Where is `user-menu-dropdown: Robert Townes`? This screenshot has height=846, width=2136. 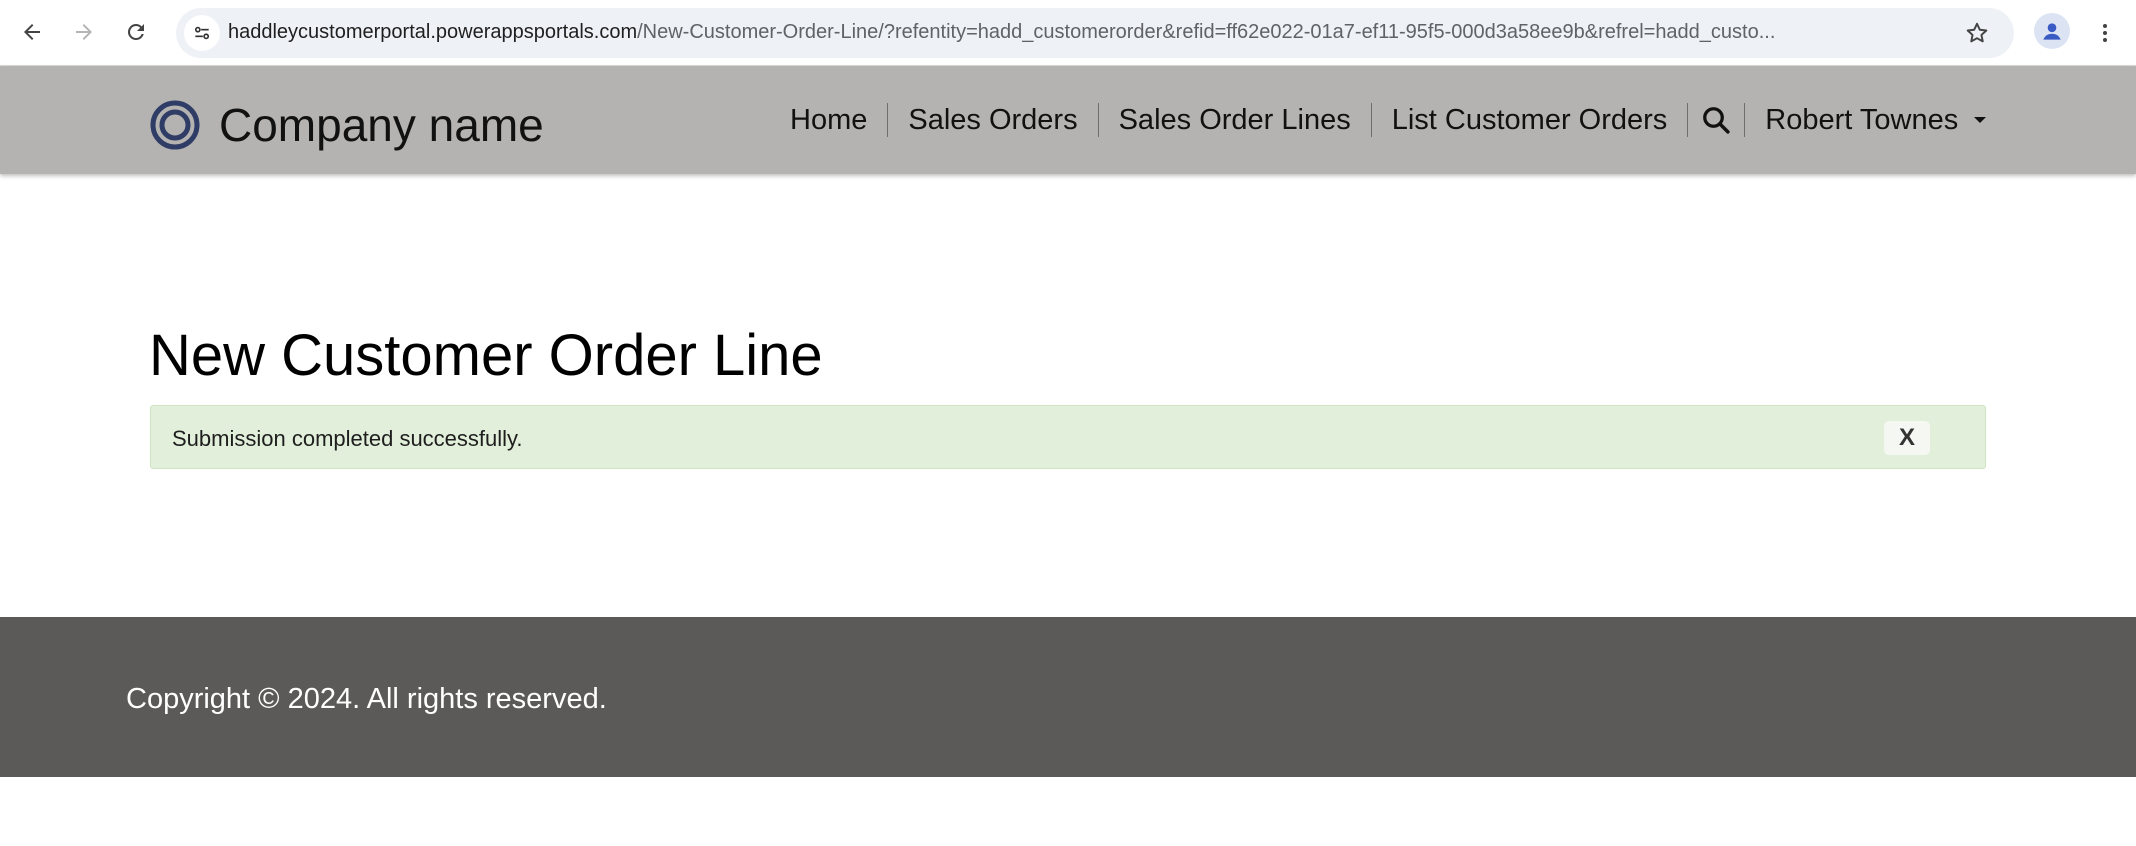
user-menu-dropdown: Robert Townes is located at coordinates (1866, 120).